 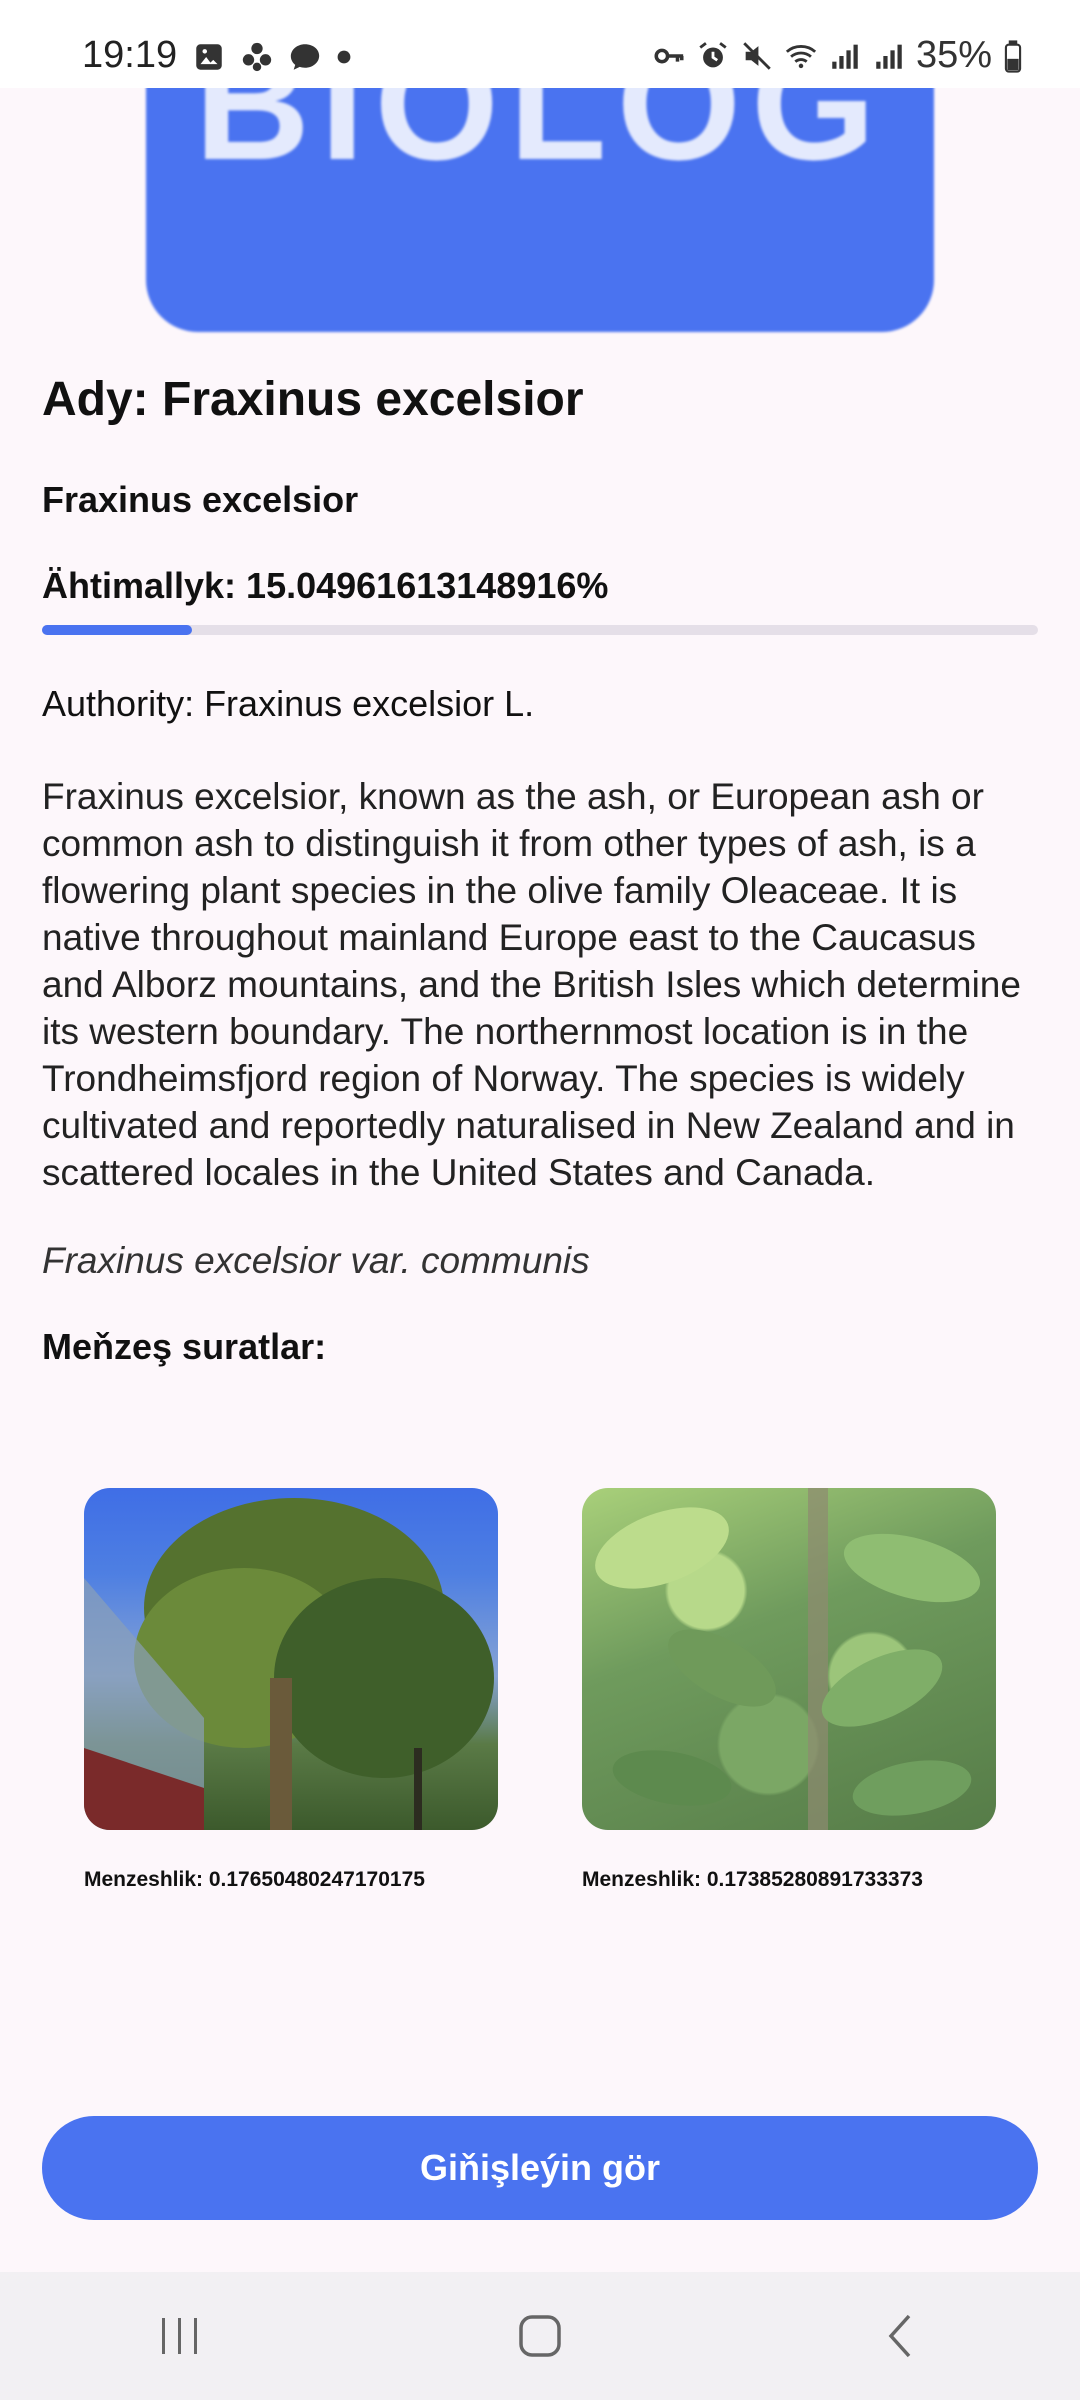 I want to click on system-navigation-bar, so click(x=540, y=2336).